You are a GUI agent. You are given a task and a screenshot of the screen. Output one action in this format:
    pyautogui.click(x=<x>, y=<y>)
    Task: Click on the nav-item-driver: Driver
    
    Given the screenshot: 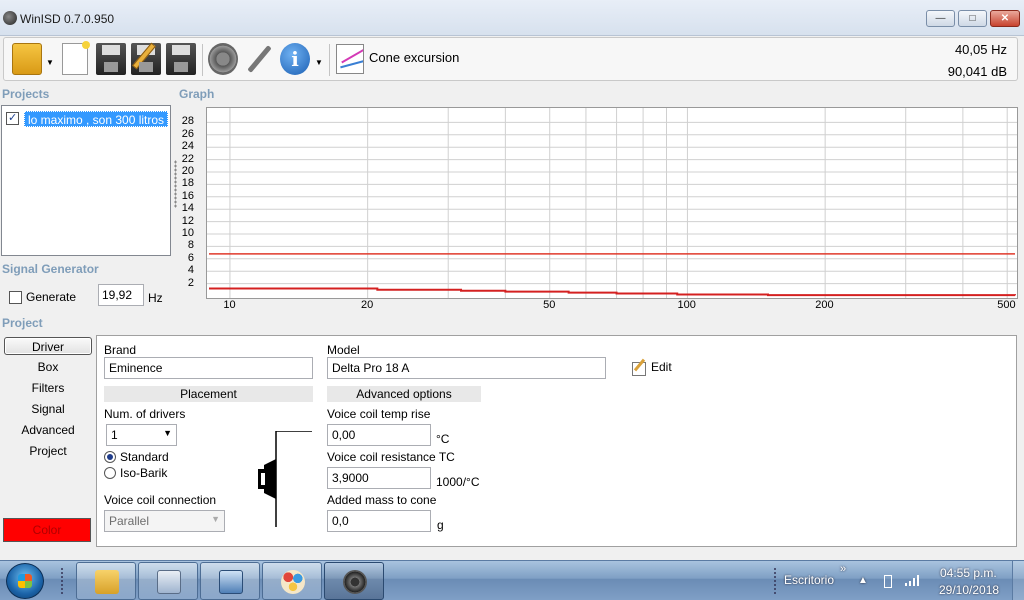 What is the action you would take?
    pyautogui.click(x=48, y=346)
    